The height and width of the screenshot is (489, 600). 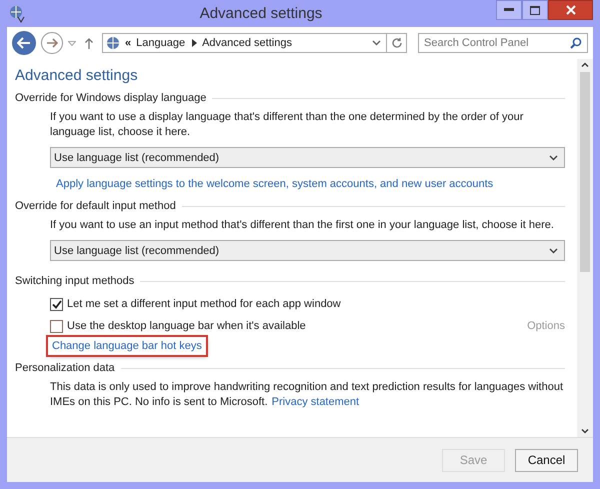 What do you see at coordinates (195, 43) in the screenshot?
I see `breadcrumb-arrow-icon` at bounding box center [195, 43].